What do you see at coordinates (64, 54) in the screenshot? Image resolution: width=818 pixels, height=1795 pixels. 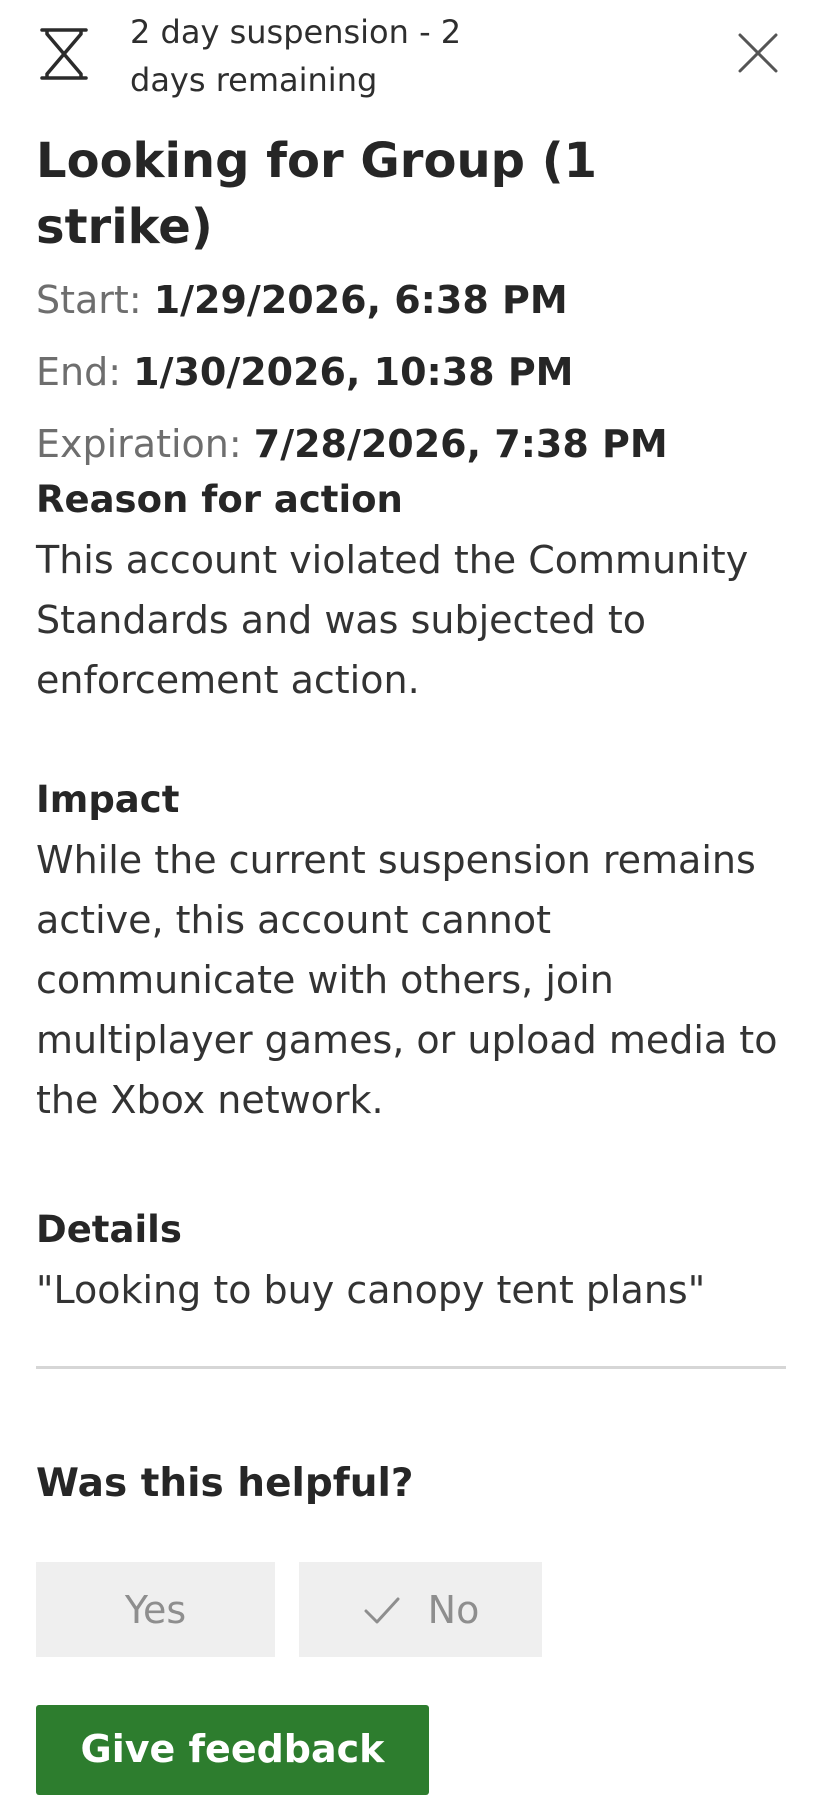 I see `hourglass-icon` at bounding box center [64, 54].